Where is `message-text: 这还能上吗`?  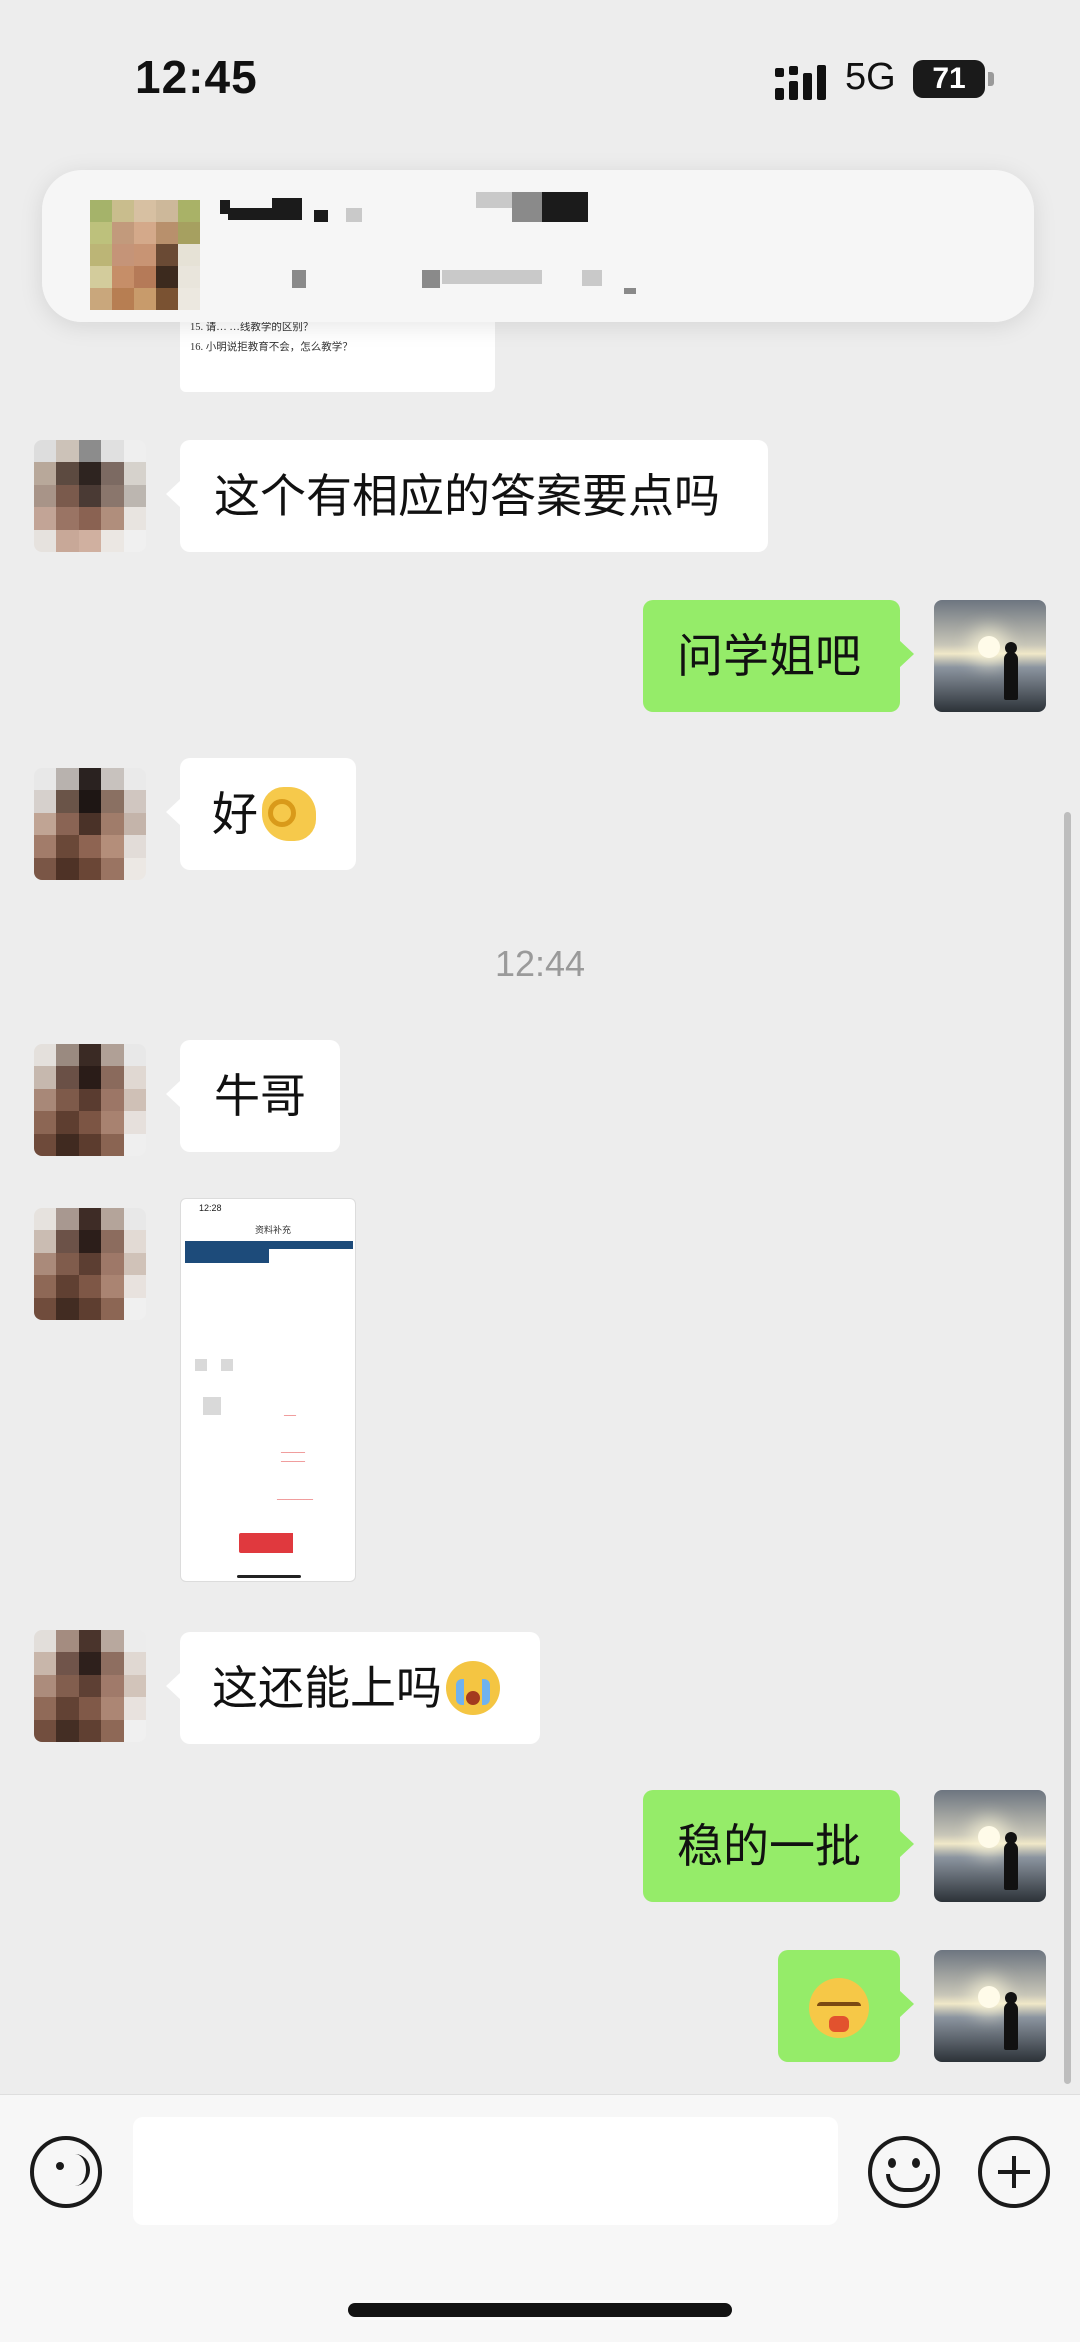
message-text: 这还能上吗 is located at coordinates (327, 1688).